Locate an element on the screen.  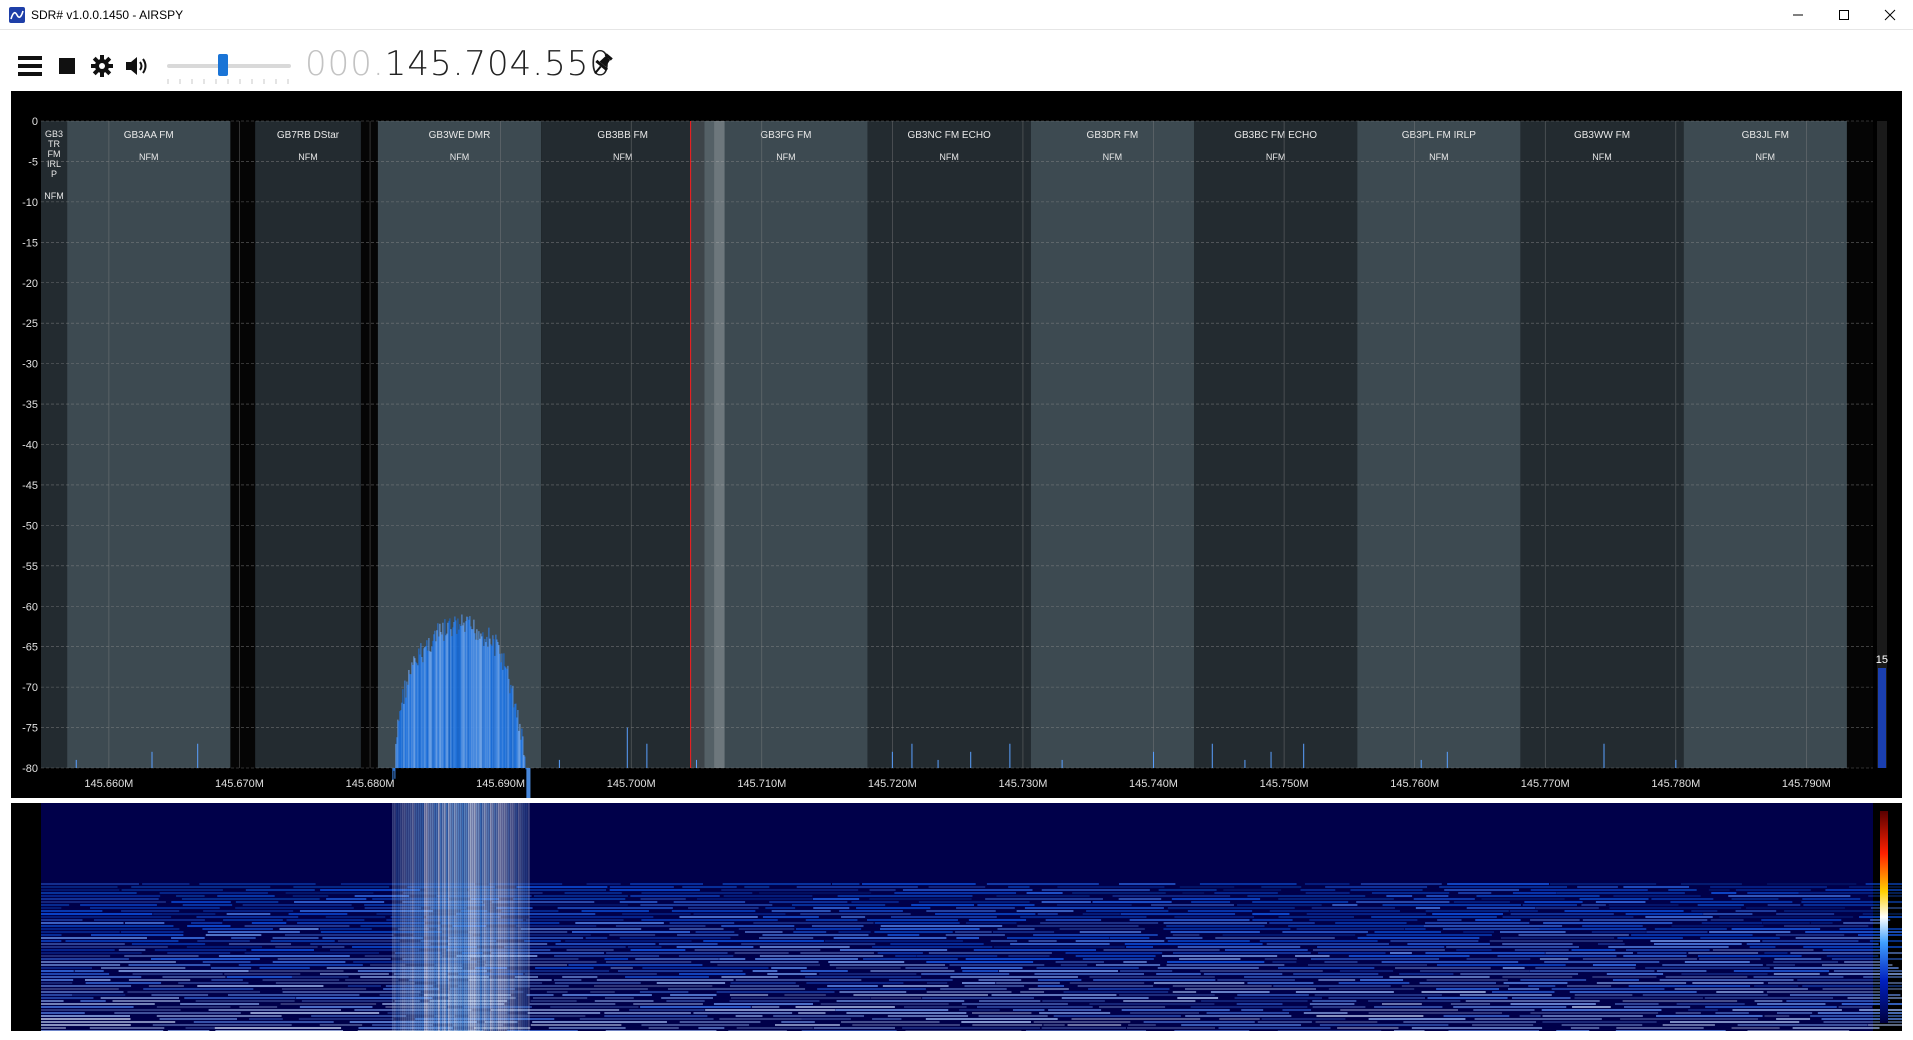
minimize-button is located at coordinates (1798, 15).